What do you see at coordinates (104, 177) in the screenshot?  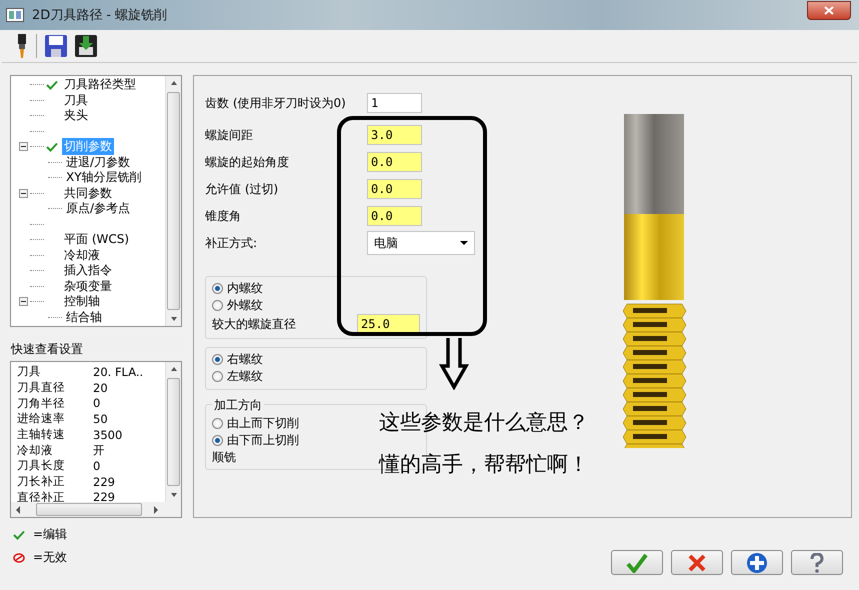 I see `tree-item: XY轴分层铣削` at bounding box center [104, 177].